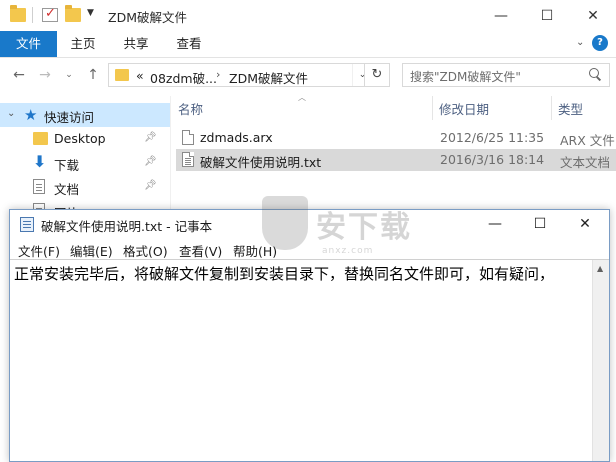 Image resolution: width=616 pixels, height=462 pixels. What do you see at coordinates (595, 74) in the screenshot?
I see `search-icon` at bounding box center [595, 74].